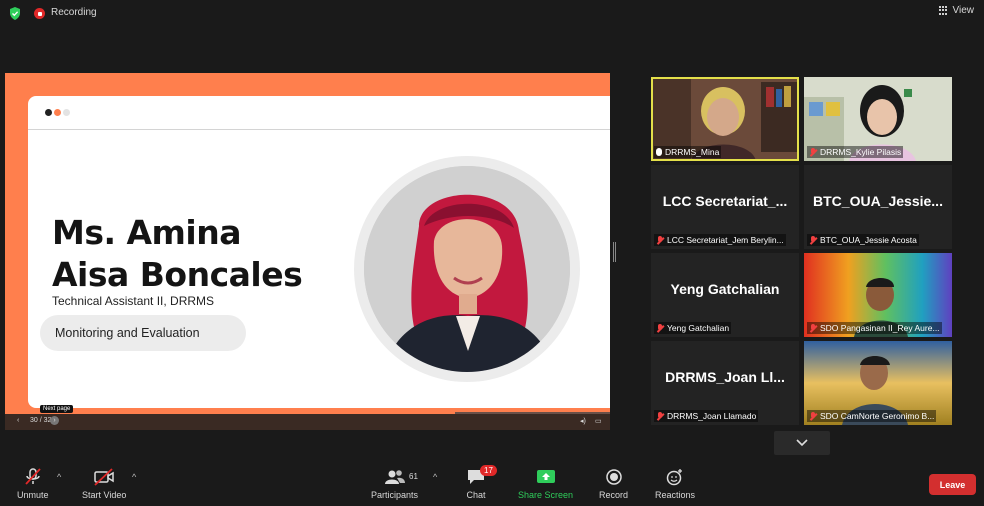 The height and width of the screenshot is (506, 984). What do you see at coordinates (104, 477) in the screenshot?
I see `camera-off-icon` at bounding box center [104, 477].